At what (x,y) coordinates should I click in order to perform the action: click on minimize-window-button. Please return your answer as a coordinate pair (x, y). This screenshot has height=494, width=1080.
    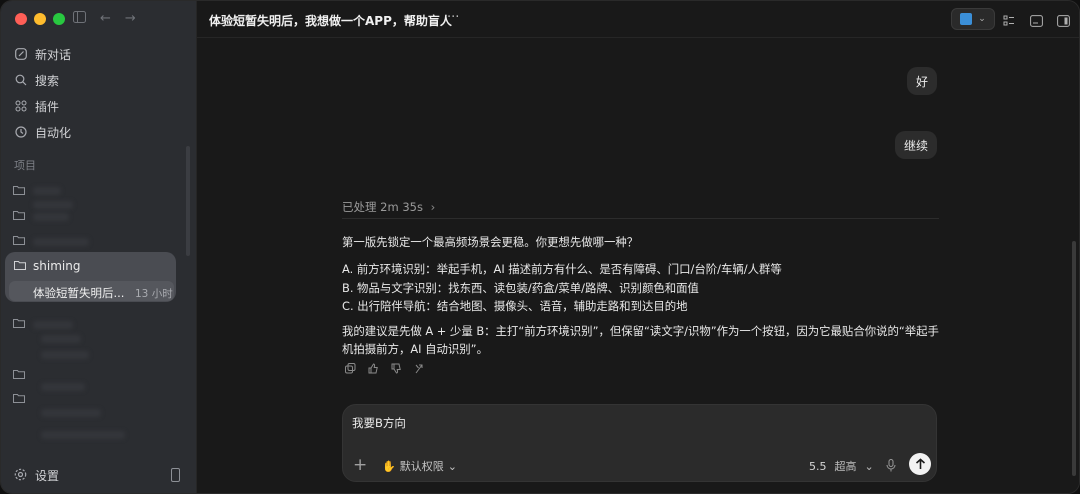
    Looking at the image, I should click on (40, 19).